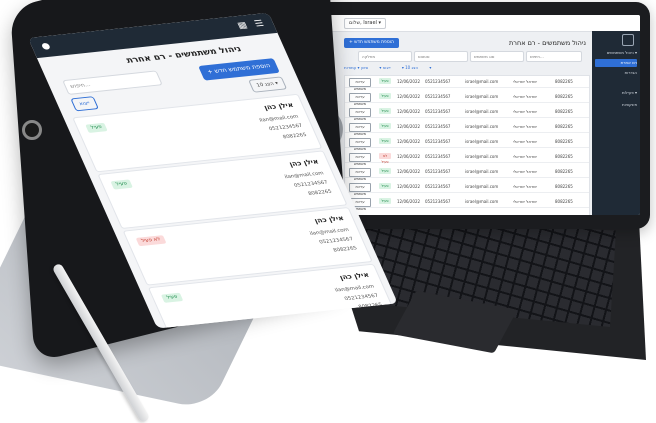 This screenshot has height=423, width=656. I want to click on toolbar-filter: סינון ▾, so click(363, 67).